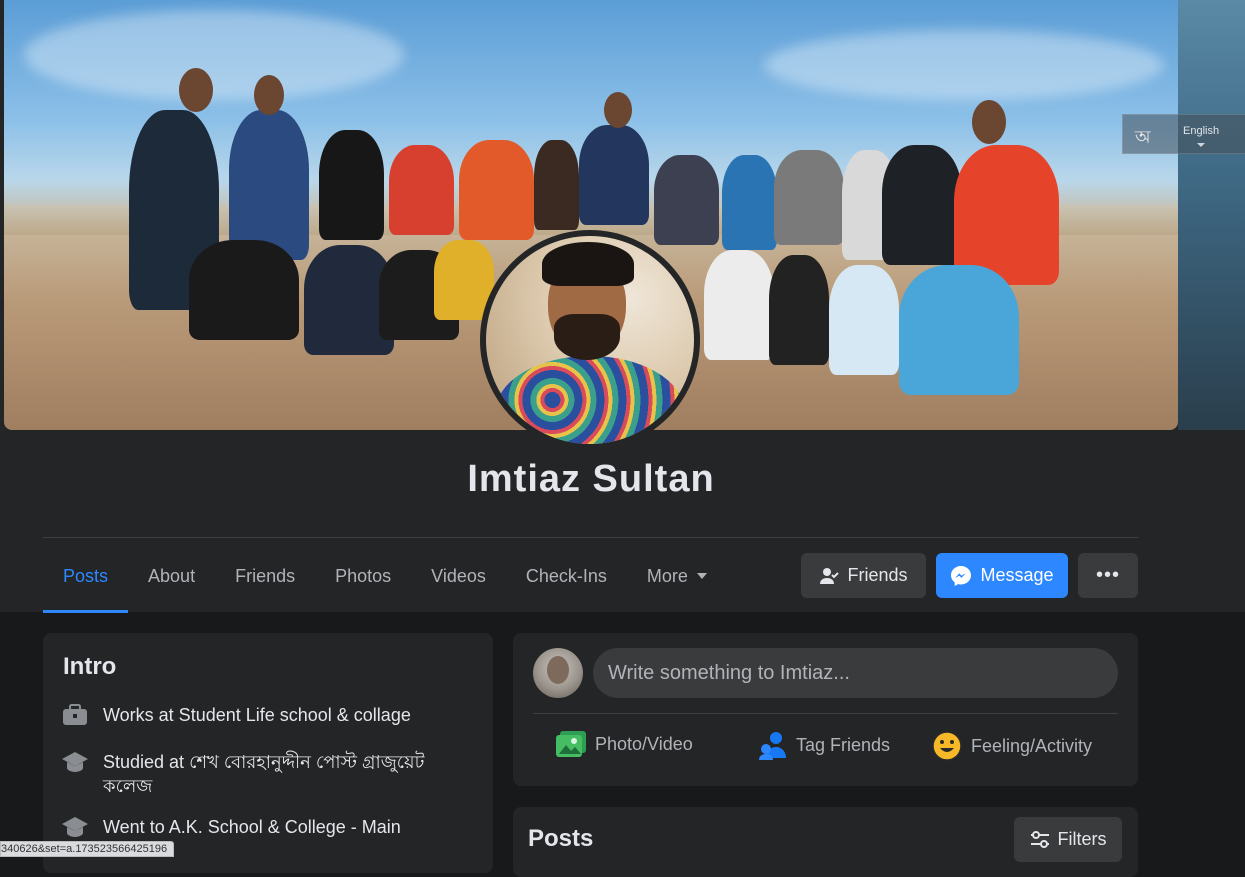  I want to click on tab-check-ins: Check-Ins, so click(566, 576).